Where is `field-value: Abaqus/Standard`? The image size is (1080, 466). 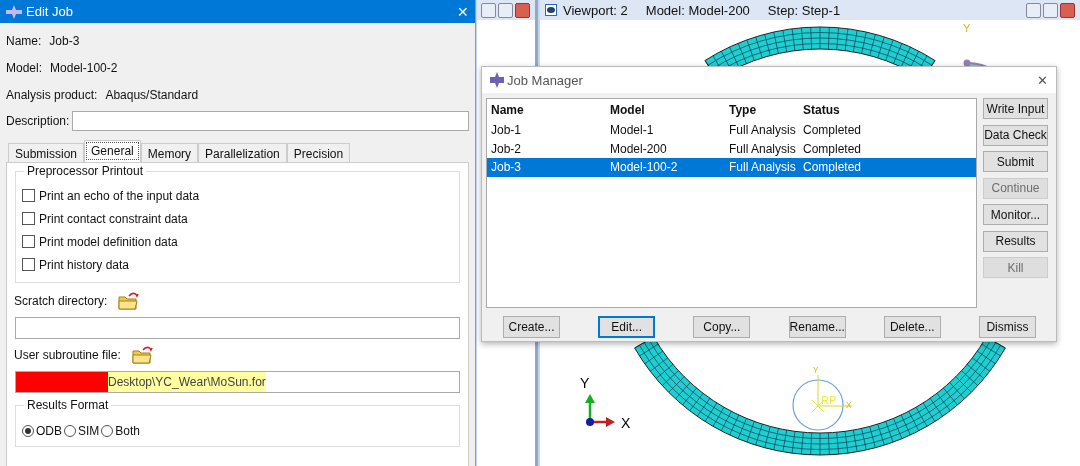
field-value: Abaqus/Standard is located at coordinates (152, 94).